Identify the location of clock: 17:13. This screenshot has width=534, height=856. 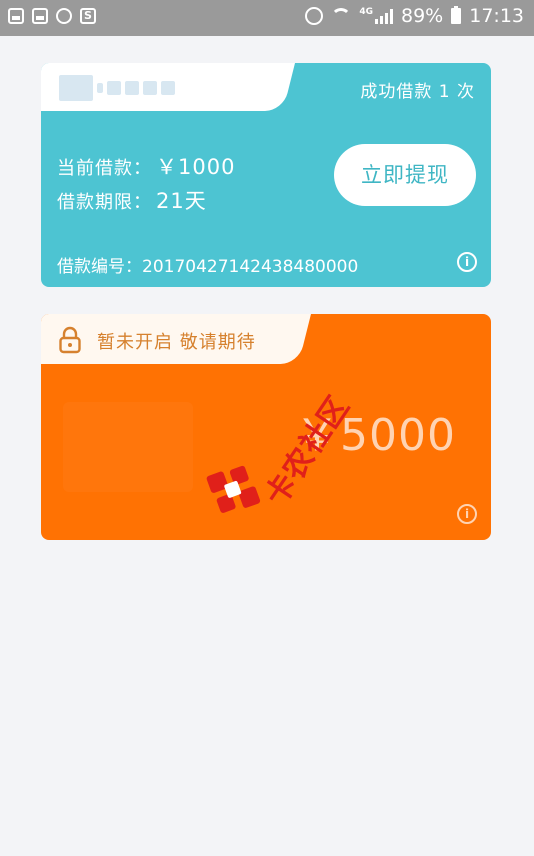
(496, 16).